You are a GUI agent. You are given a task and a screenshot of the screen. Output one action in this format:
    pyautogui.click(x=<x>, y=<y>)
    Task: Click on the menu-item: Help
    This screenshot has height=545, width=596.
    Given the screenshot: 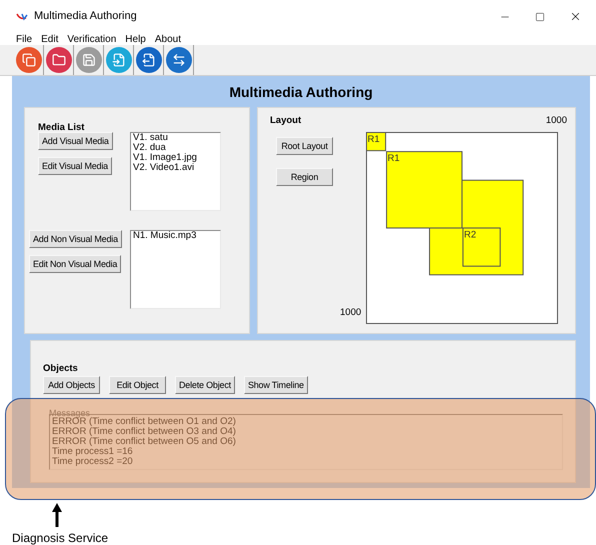 What is the action you would take?
    pyautogui.click(x=135, y=39)
    